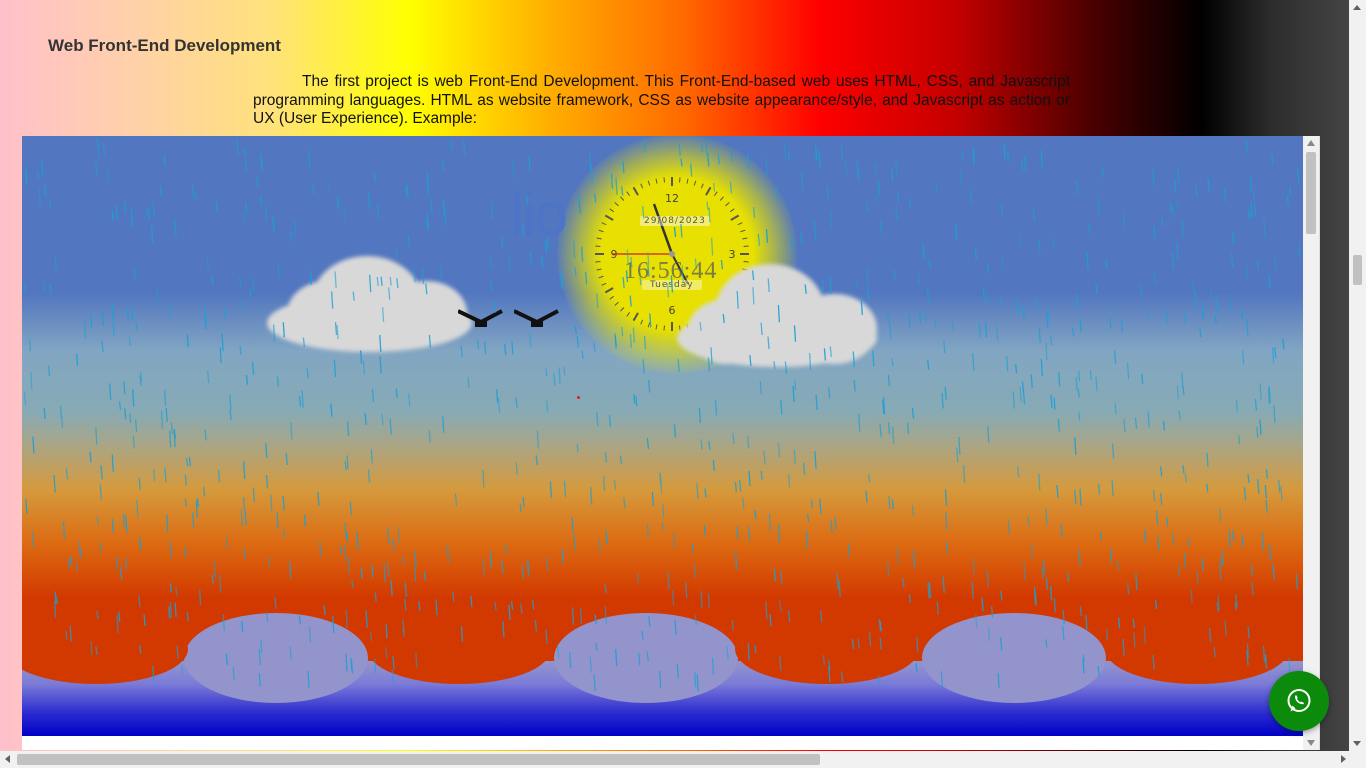 Image resolution: width=1366 pixels, height=768 pixels. Describe the element at coordinates (1343, 759) in the screenshot. I see `scroll-right-icon` at that location.